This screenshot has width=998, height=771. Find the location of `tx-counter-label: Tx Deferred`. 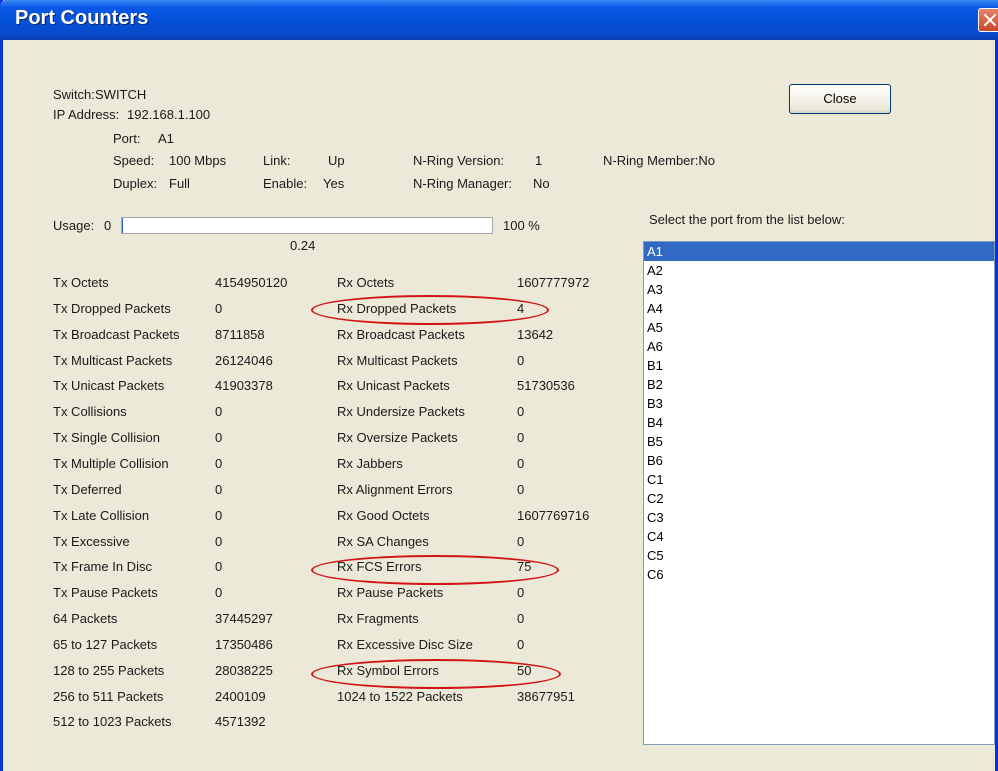

tx-counter-label: Tx Deferred is located at coordinates (87, 489).